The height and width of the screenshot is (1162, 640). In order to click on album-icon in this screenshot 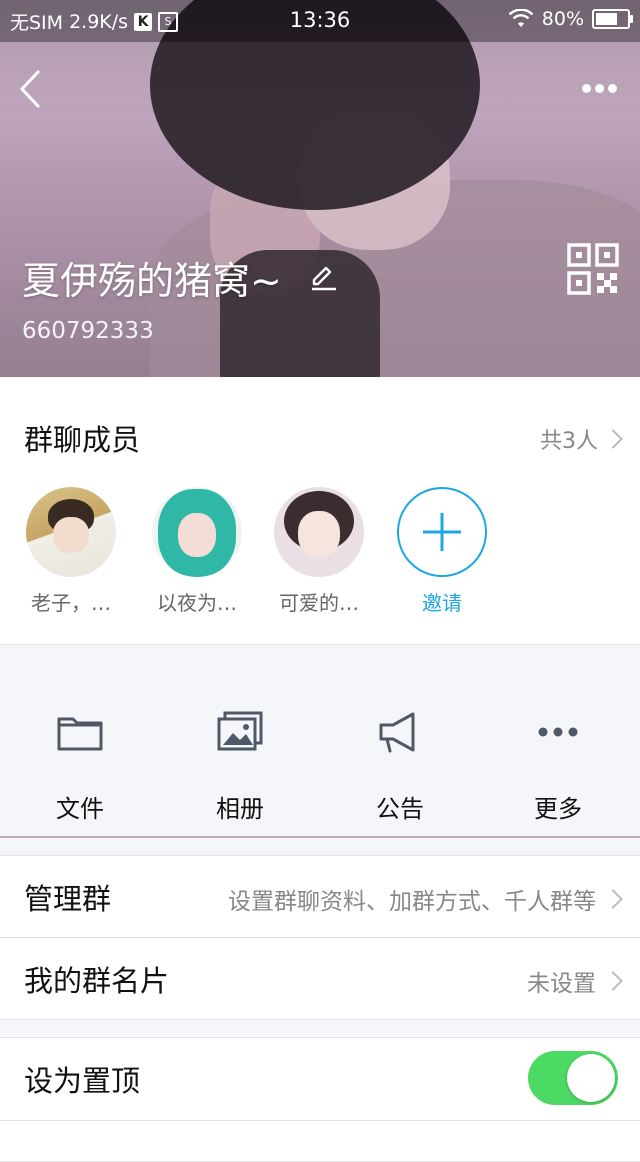, I will do `click(240, 731)`.